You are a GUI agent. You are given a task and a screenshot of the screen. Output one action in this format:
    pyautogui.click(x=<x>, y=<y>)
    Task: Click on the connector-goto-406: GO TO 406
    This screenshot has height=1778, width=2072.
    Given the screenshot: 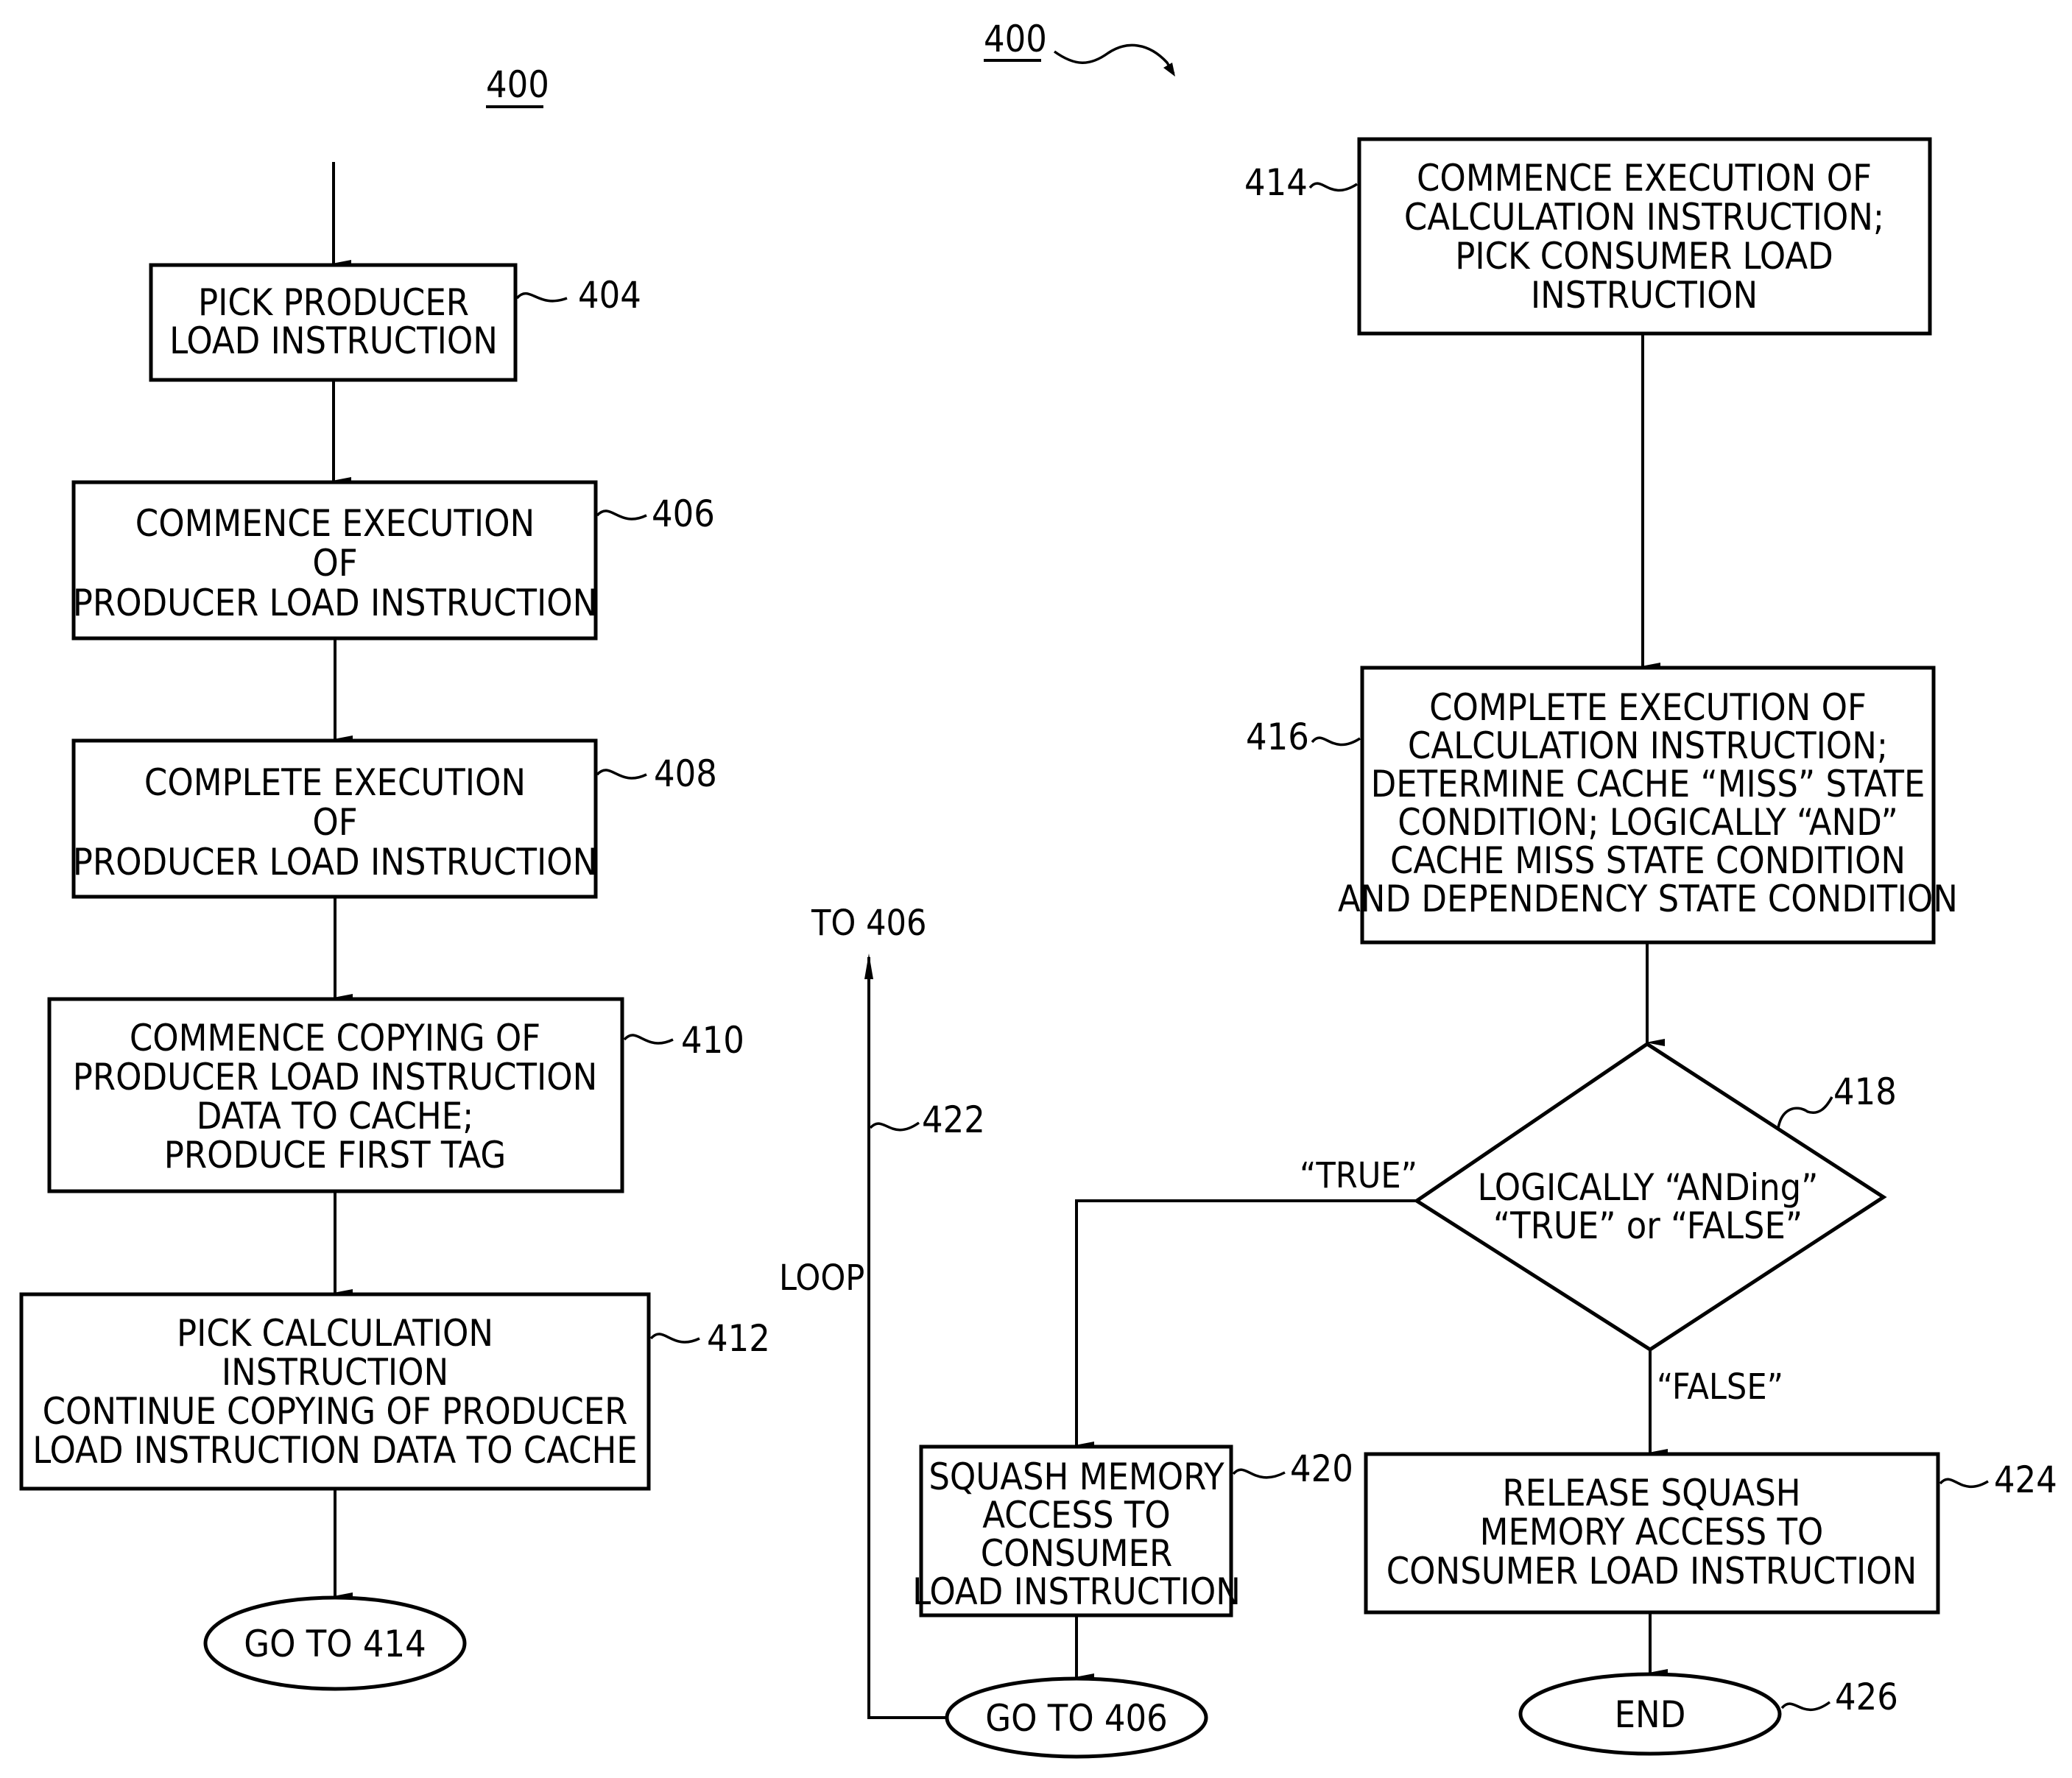 What is the action you would take?
    pyautogui.click(x=1076, y=1717)
    